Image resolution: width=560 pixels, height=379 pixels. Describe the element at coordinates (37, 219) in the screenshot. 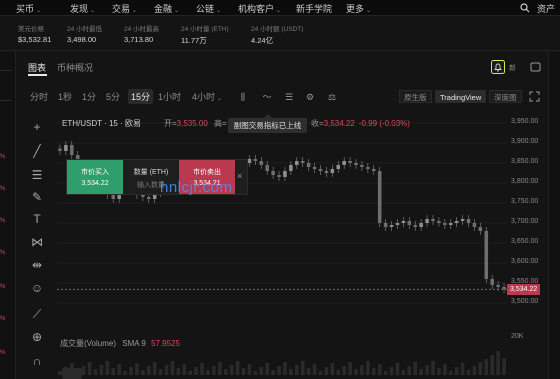

I see `text-icon: T` at that location.